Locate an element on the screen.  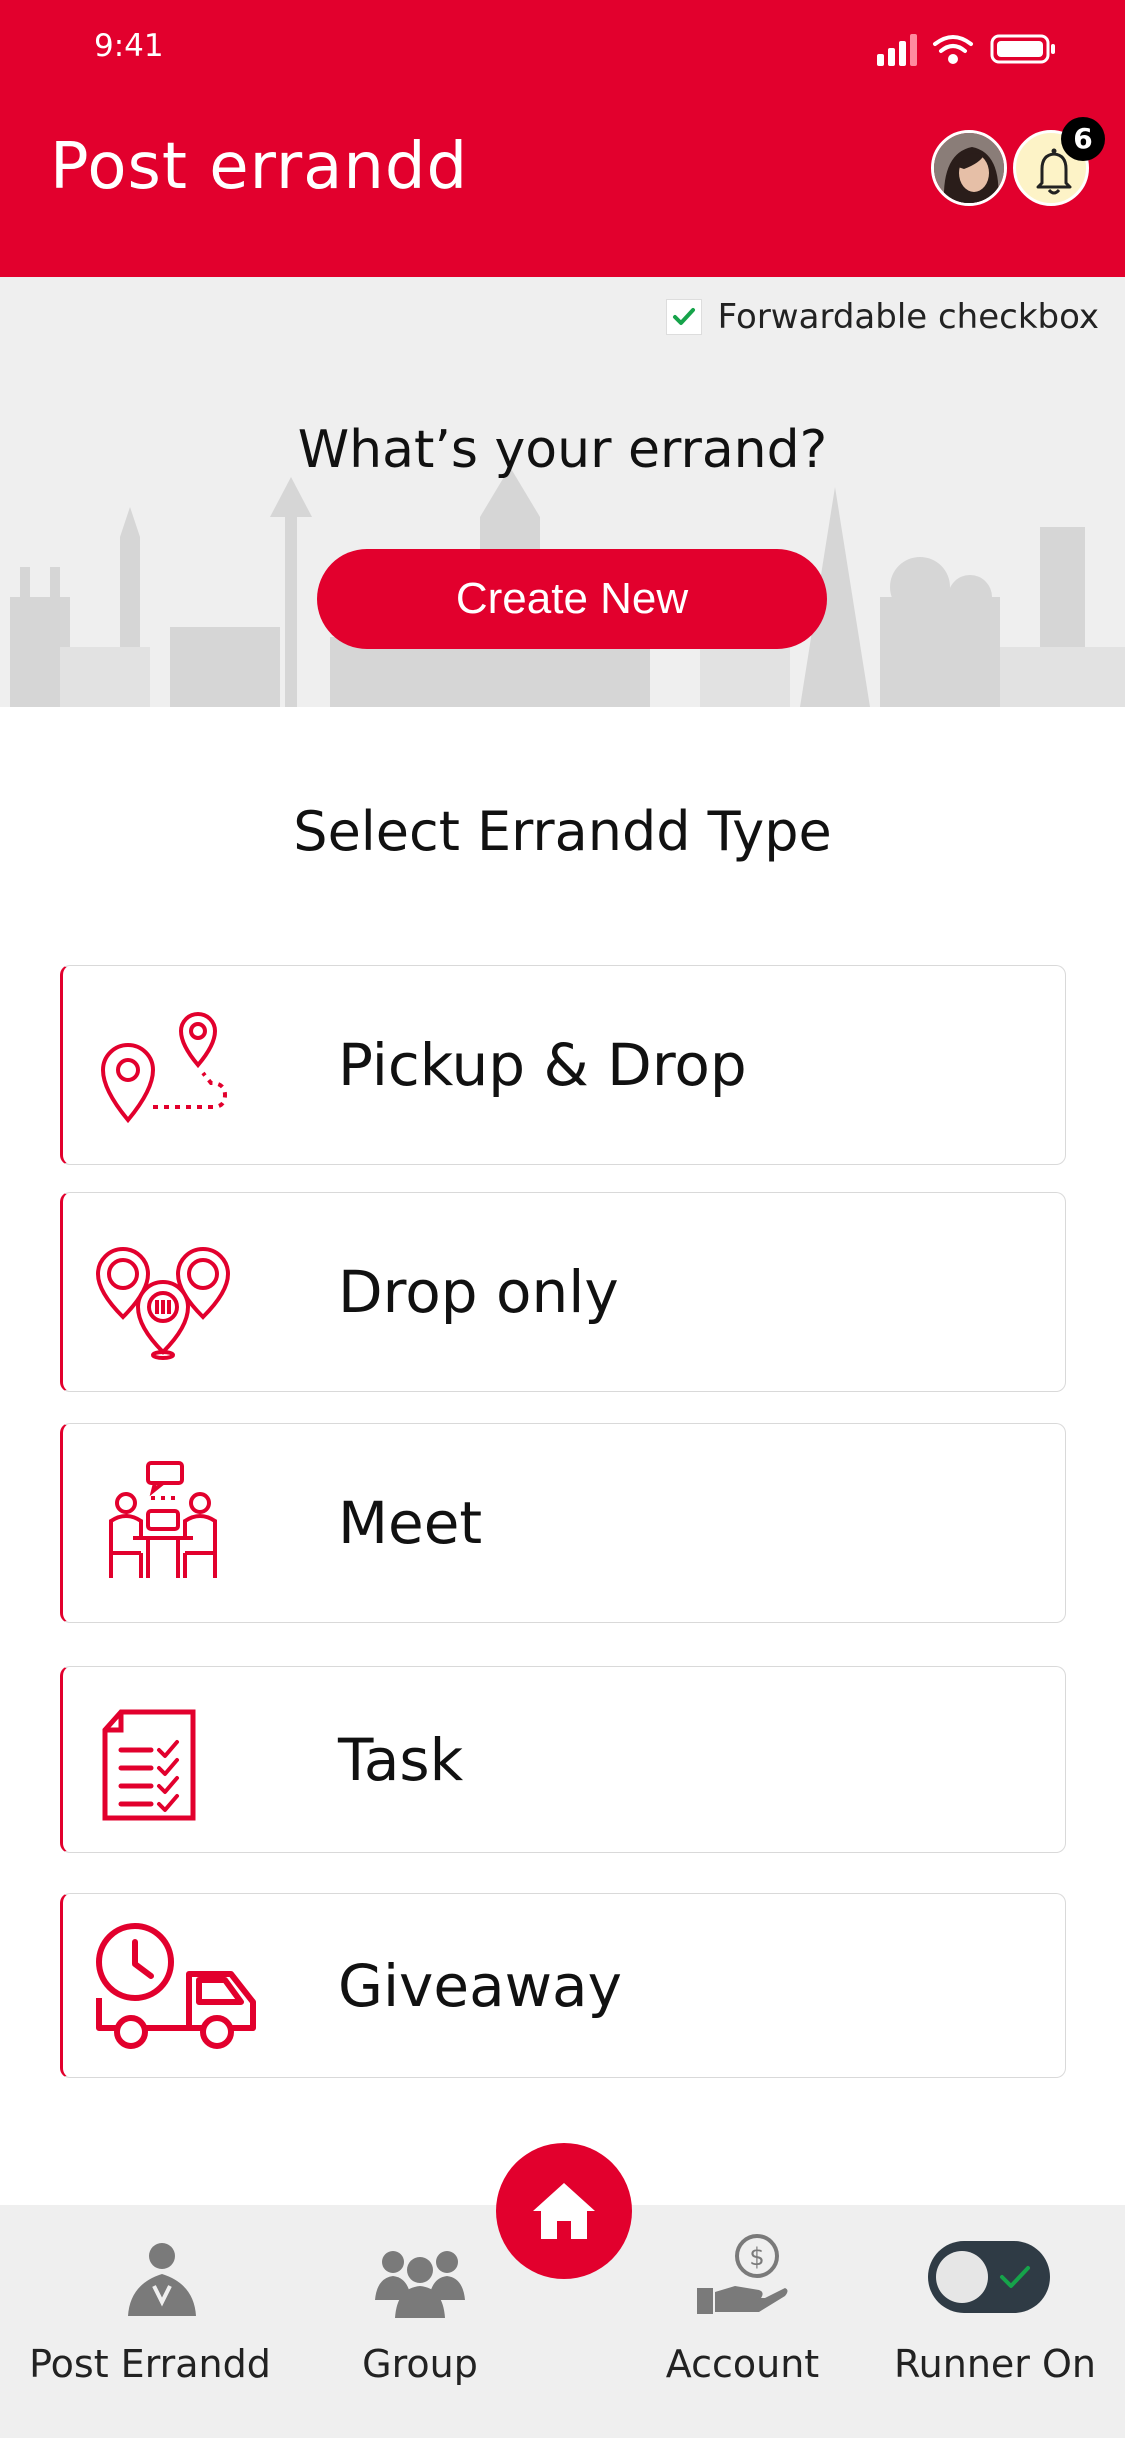
wifi-icon is located at coordinates (953, 49).